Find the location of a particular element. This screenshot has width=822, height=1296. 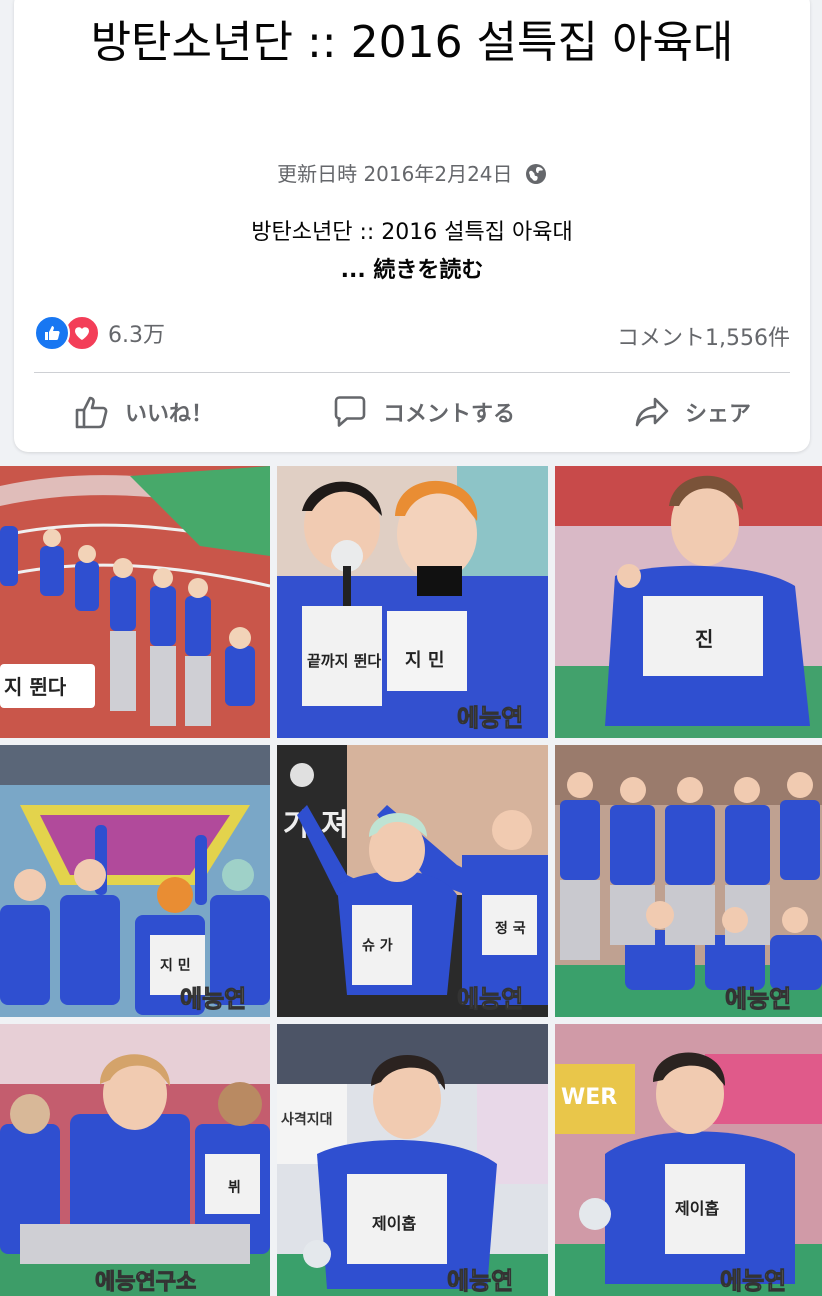

reaction-count: 6.3万 is located at coordinates (136, 335).